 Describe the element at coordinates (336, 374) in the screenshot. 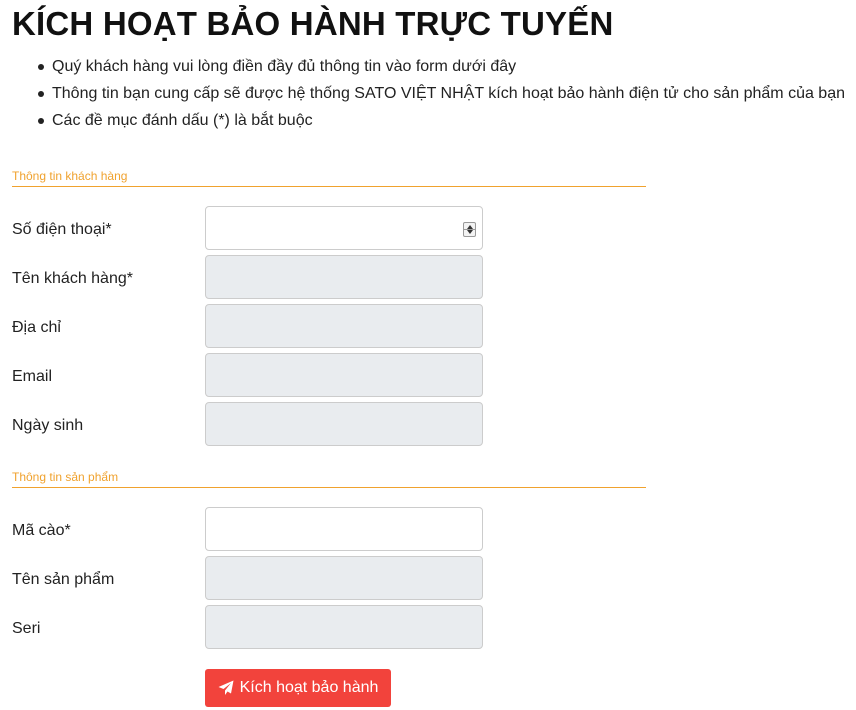

I see `email-input` at that location.